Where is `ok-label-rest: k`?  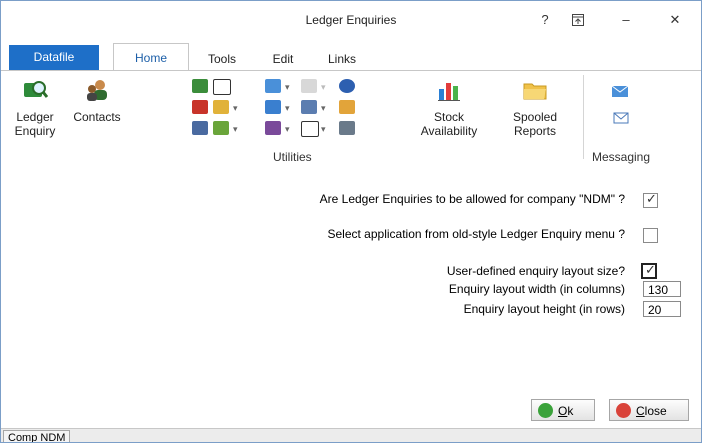
ok-label-rest: k is located at coordinates (570, 411).